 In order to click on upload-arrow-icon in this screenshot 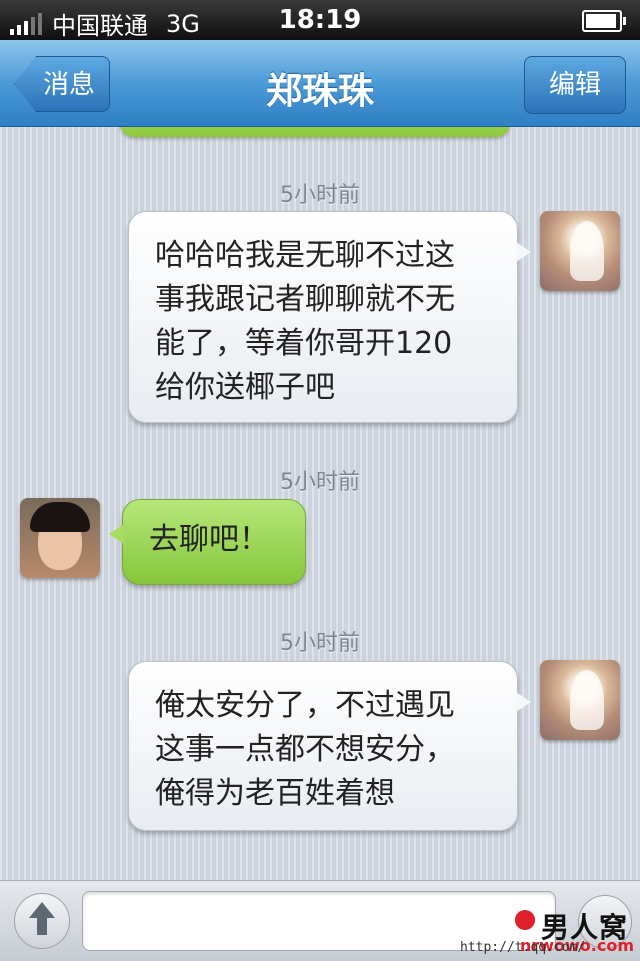, I will do `click(42, 921)`.